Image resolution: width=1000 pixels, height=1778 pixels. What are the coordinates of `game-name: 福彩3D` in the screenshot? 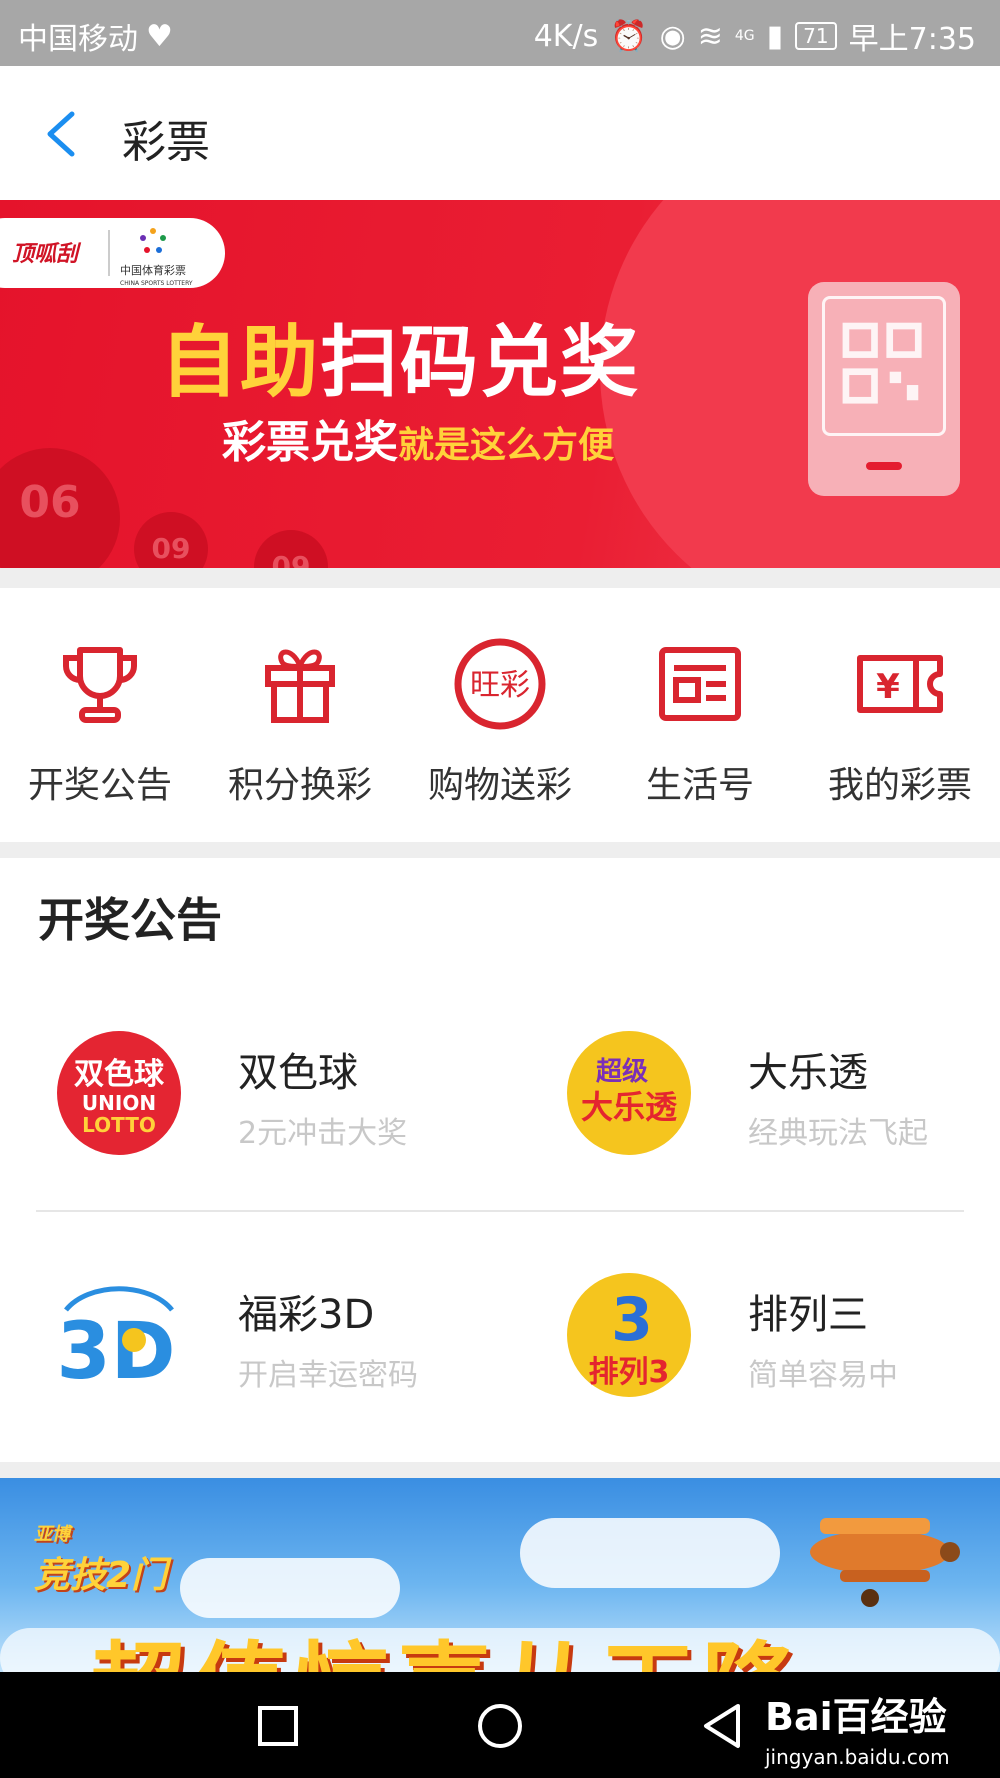 It's located at (306, 1315).